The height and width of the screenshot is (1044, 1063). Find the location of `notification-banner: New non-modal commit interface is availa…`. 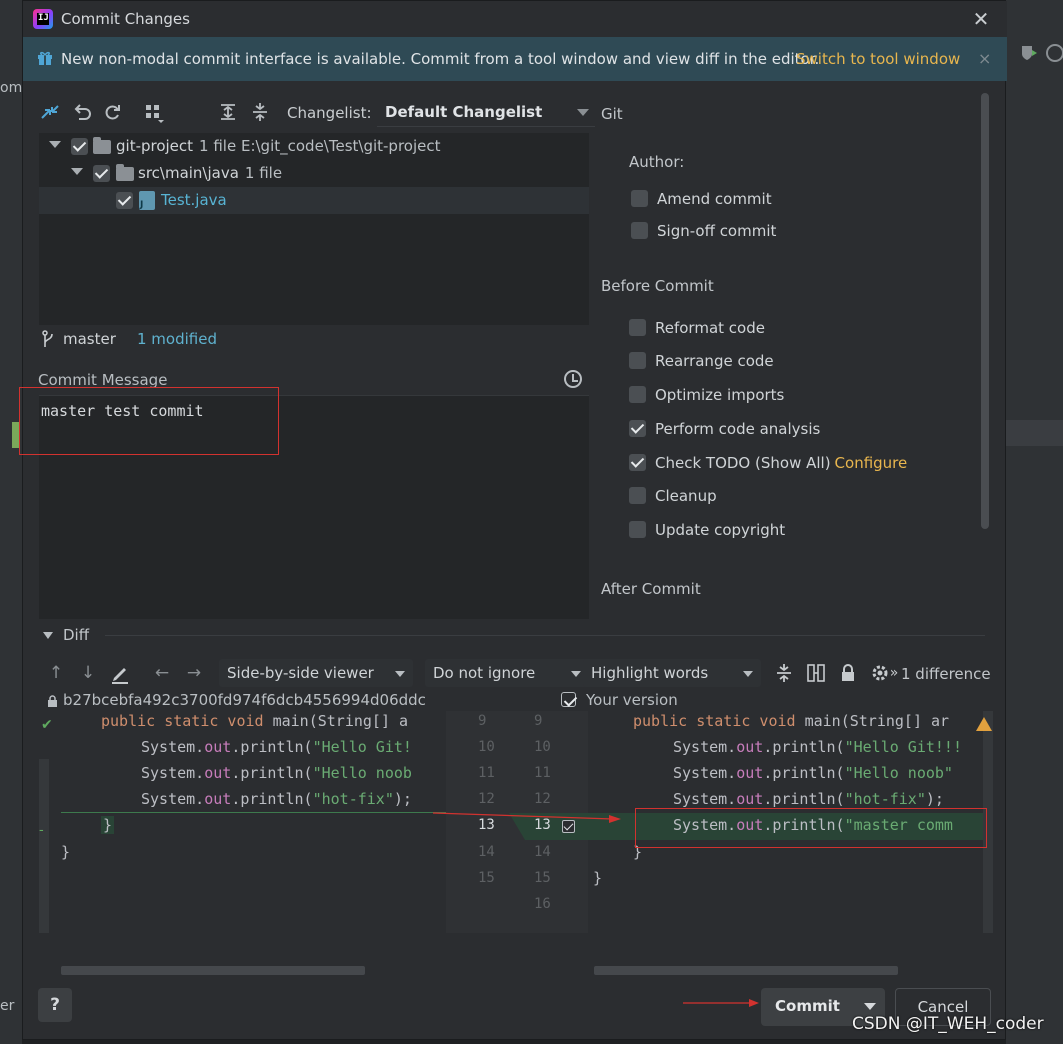

notification-banner: New non-modal commit interface is availa… is located at coordinates (515, 59).